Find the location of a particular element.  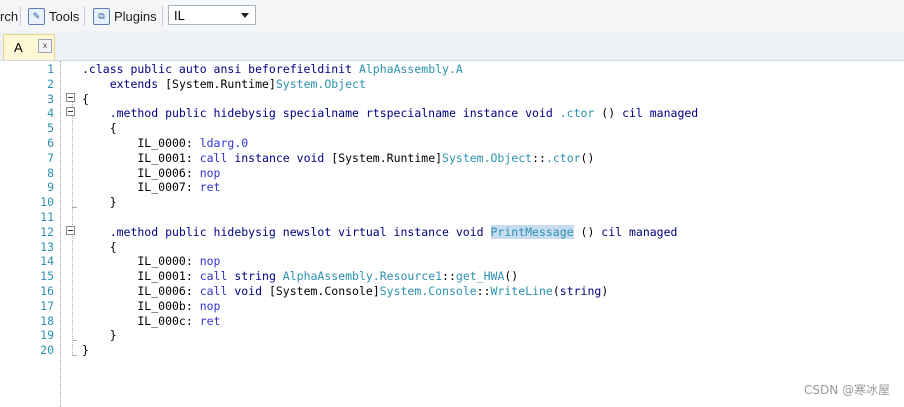

language-select: IL is located at coordinates (212, 15).